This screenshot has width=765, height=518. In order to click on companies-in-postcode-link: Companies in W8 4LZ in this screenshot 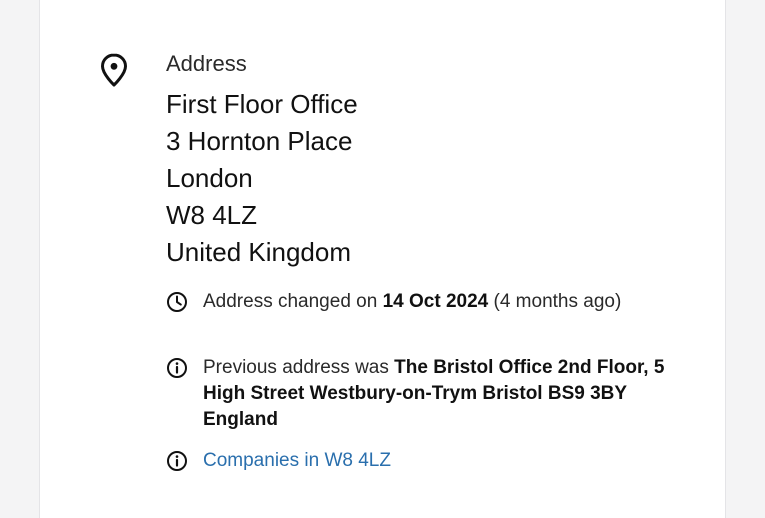, I will do `click(297, 460)`.